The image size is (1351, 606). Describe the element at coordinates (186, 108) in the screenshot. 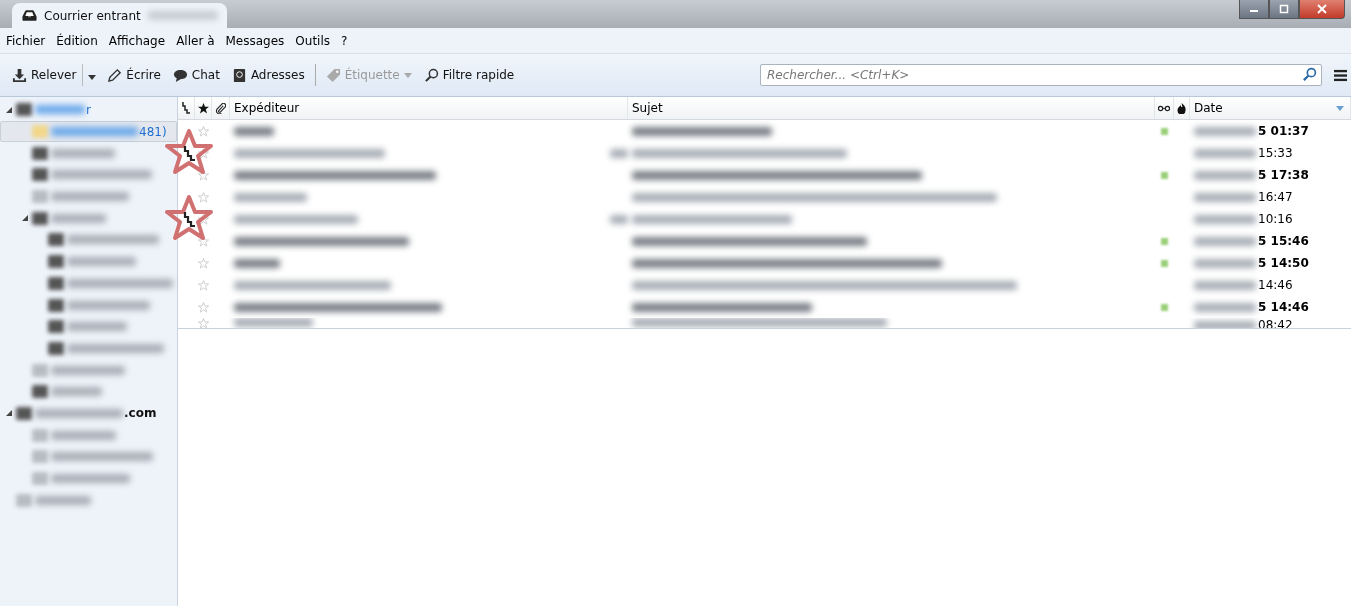

I see `thread-icon` at that location.